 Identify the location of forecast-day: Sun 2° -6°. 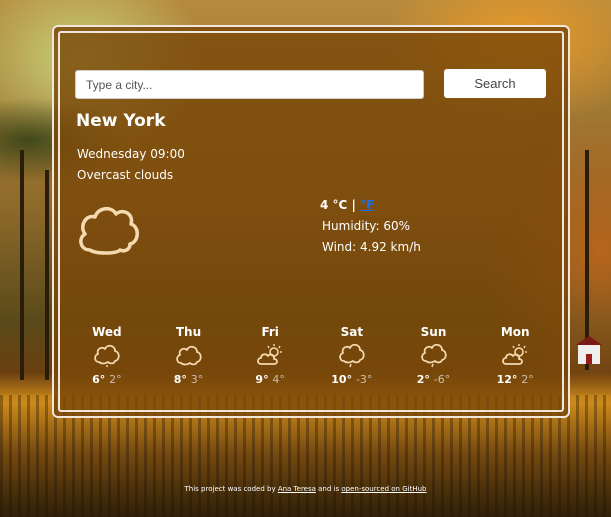
(434, 360).